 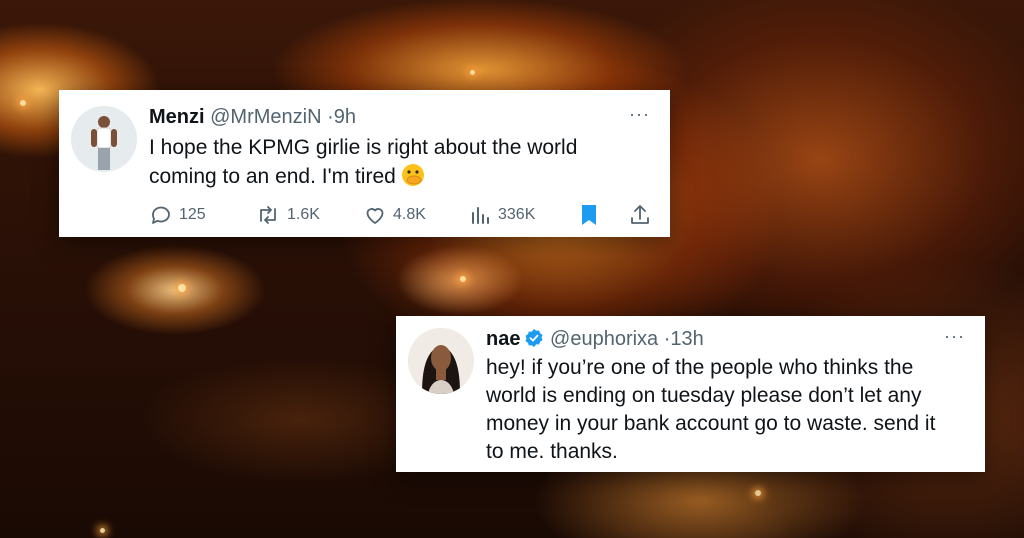 What do you see at coordinates (192, 214) in the screenshot?
I see `reply-count: 125` at bounding box center [192, 214].